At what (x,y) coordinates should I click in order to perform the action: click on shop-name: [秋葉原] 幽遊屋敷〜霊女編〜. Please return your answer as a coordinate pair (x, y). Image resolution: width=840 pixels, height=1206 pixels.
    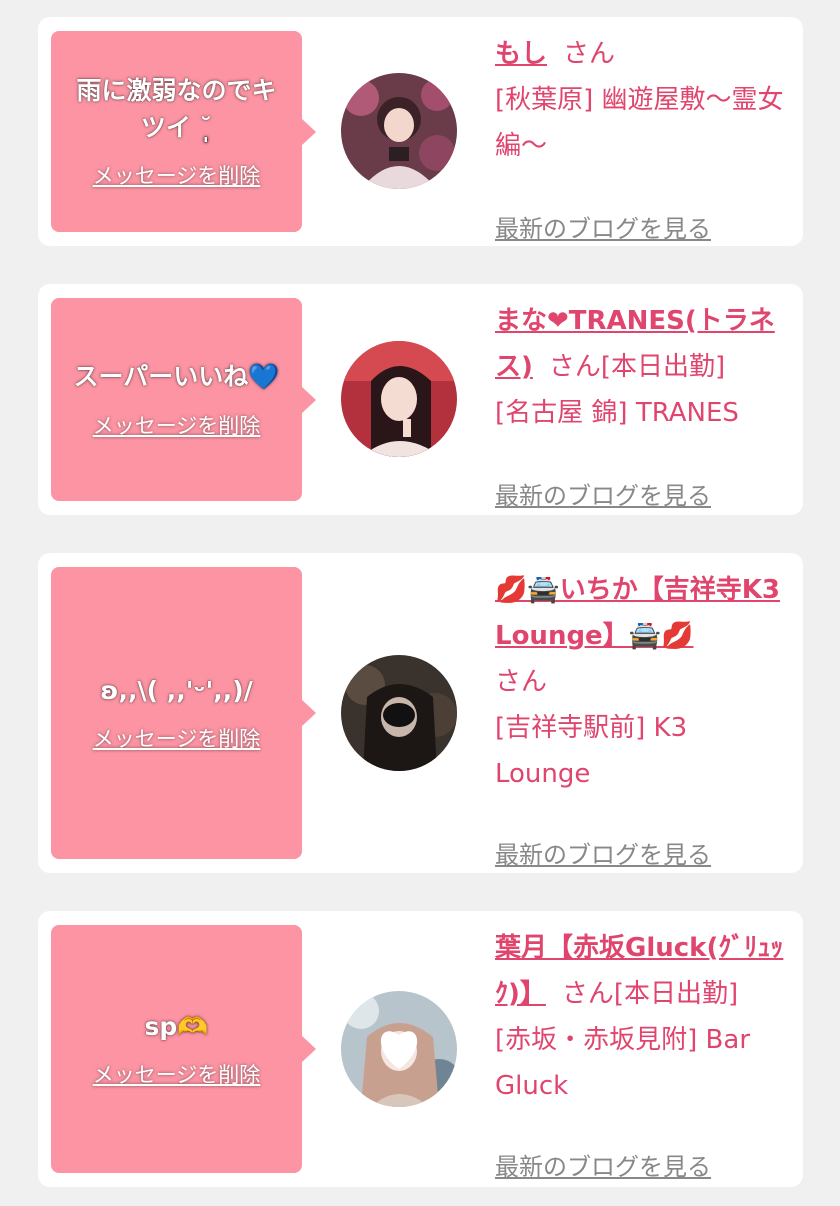
    Looking at the image, I should click on (639, 123).